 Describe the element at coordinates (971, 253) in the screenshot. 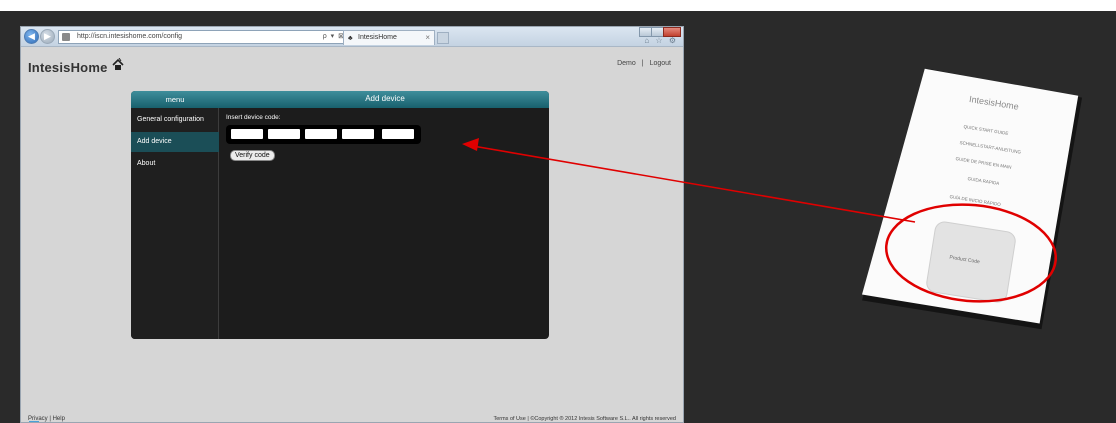

I see `annotation-ellipse` at that location.